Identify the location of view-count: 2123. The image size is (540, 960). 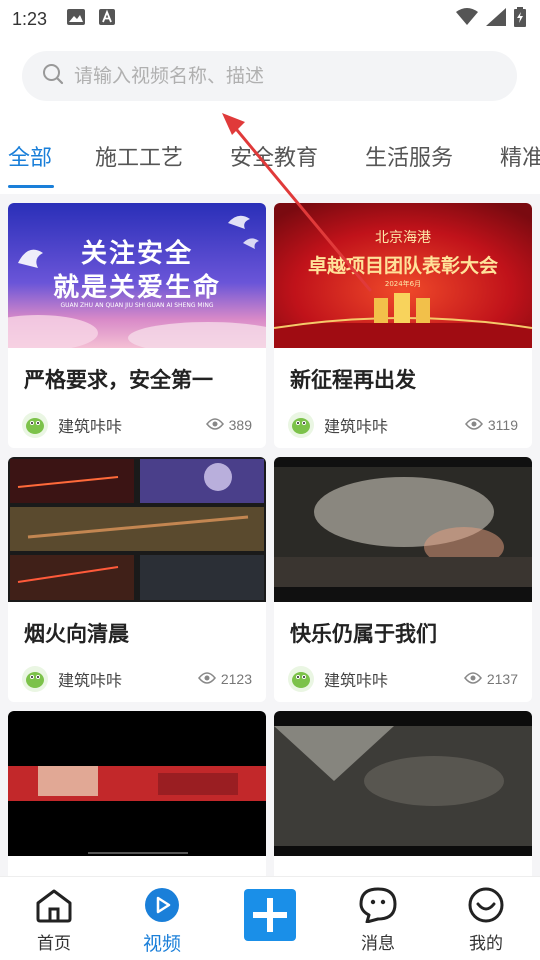
(224, 679).